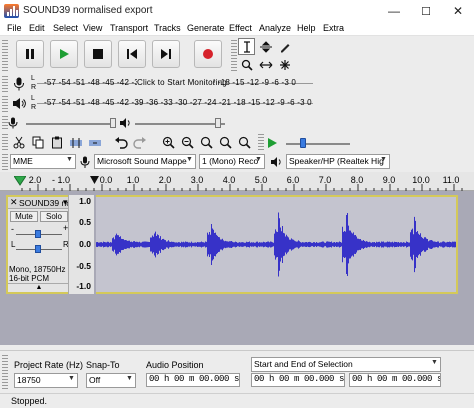  I want to click on menu-view: View, so click(92, 28).